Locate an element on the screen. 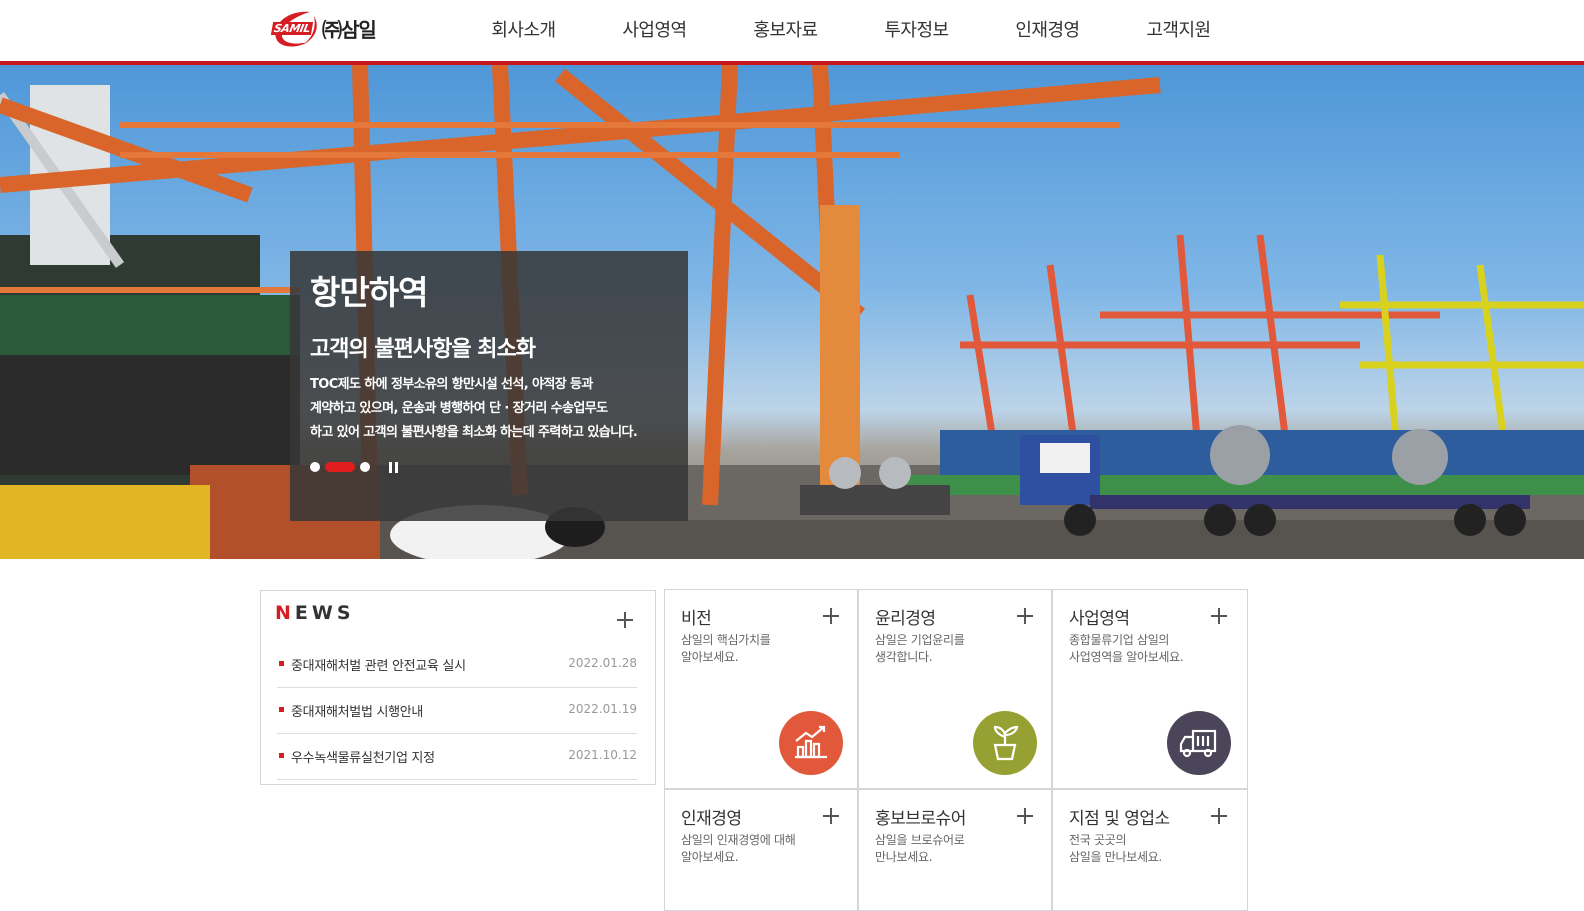 Image resolution: width=1584 pixels, height=911 pixels. card-description: 삼일을 브로슈어로 만나보세요. is located at coordinates (950, 849).